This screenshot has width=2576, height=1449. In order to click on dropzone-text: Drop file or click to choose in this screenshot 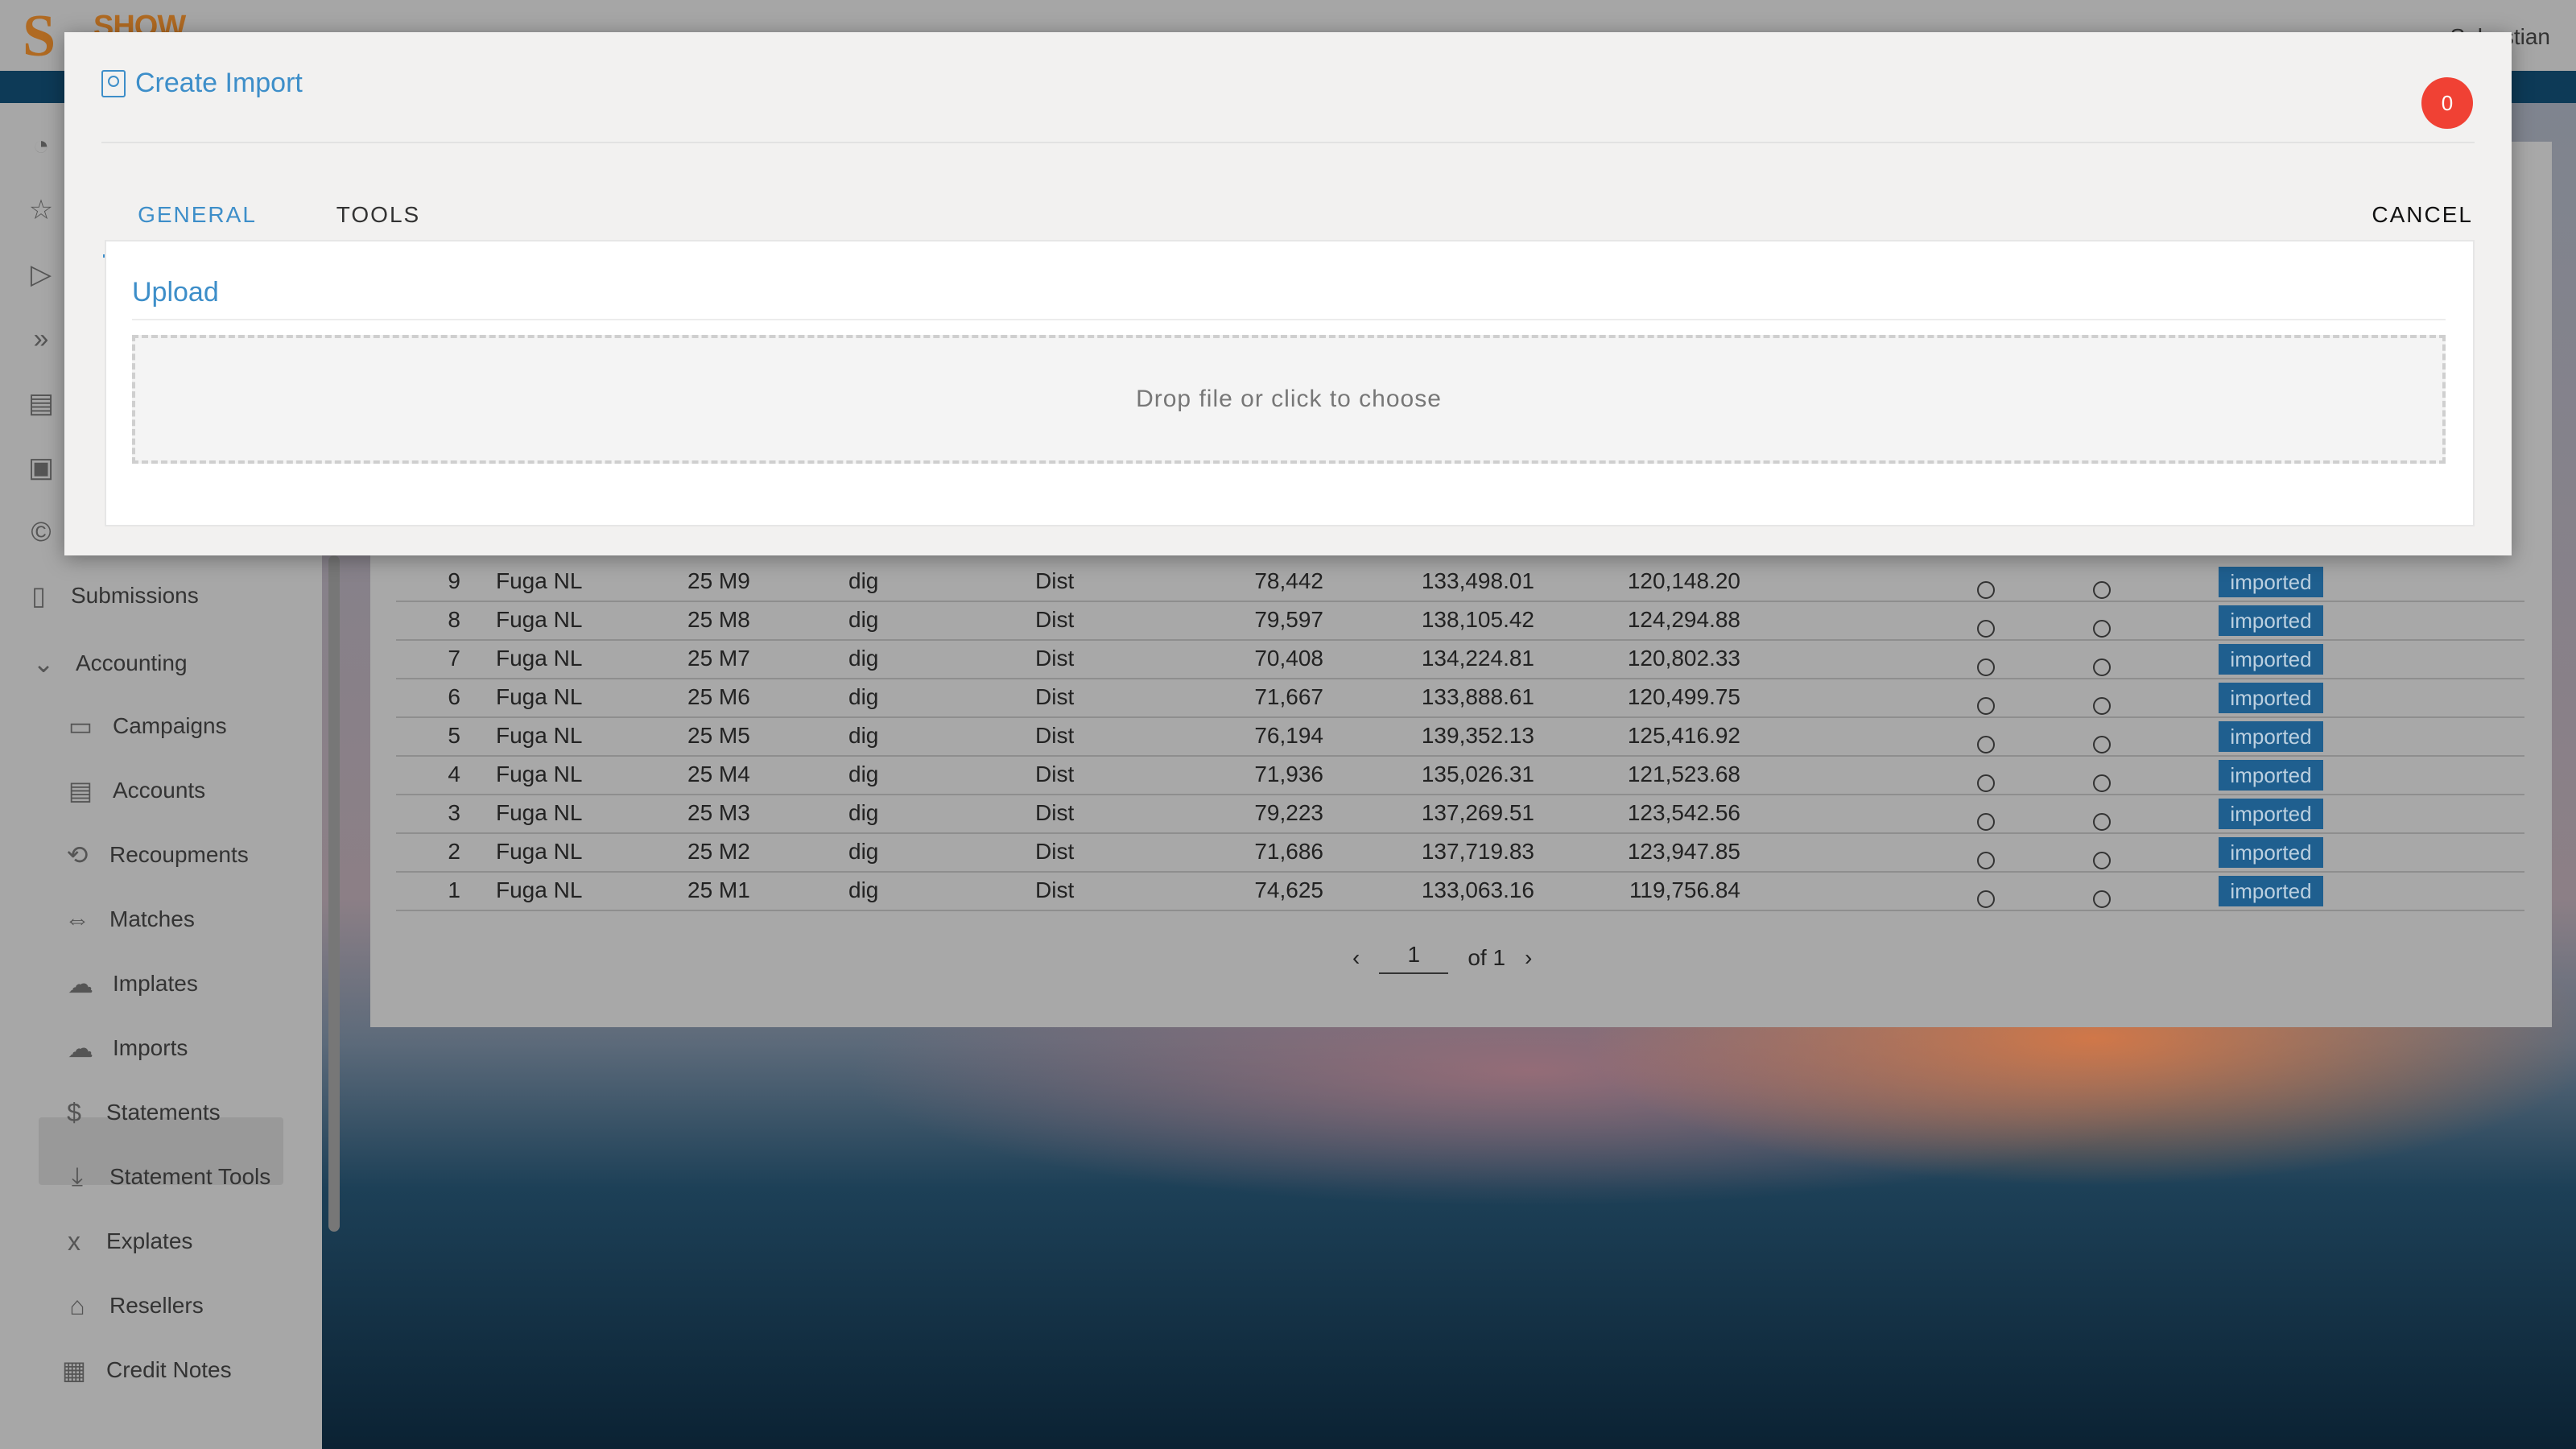, I will do `click(1289, 399)`.